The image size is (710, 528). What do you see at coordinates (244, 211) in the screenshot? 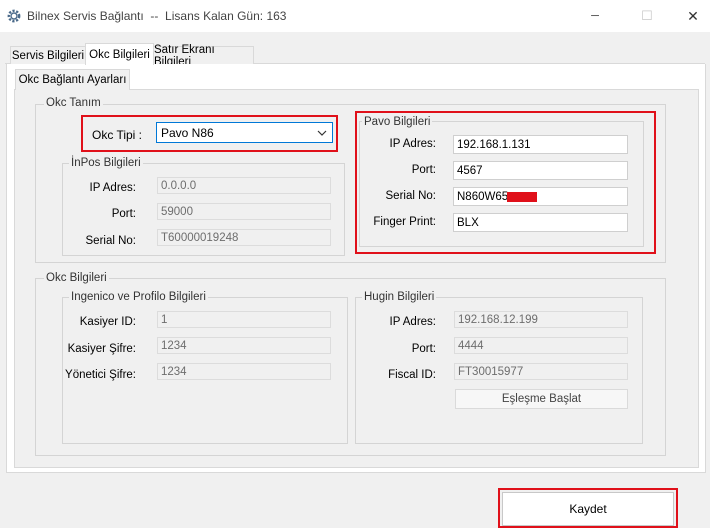
I see `inpos-port-field: 59000` at bounding box center [244, 211].